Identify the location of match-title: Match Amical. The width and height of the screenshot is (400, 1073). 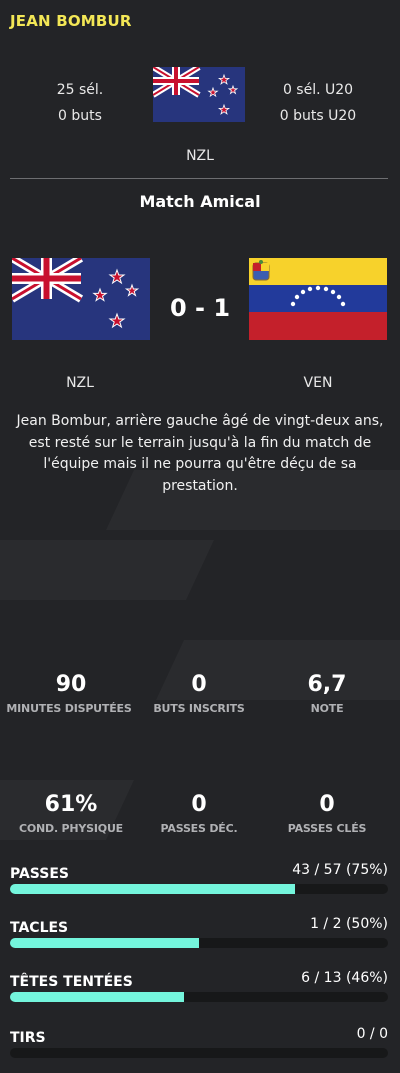
(200, 201).